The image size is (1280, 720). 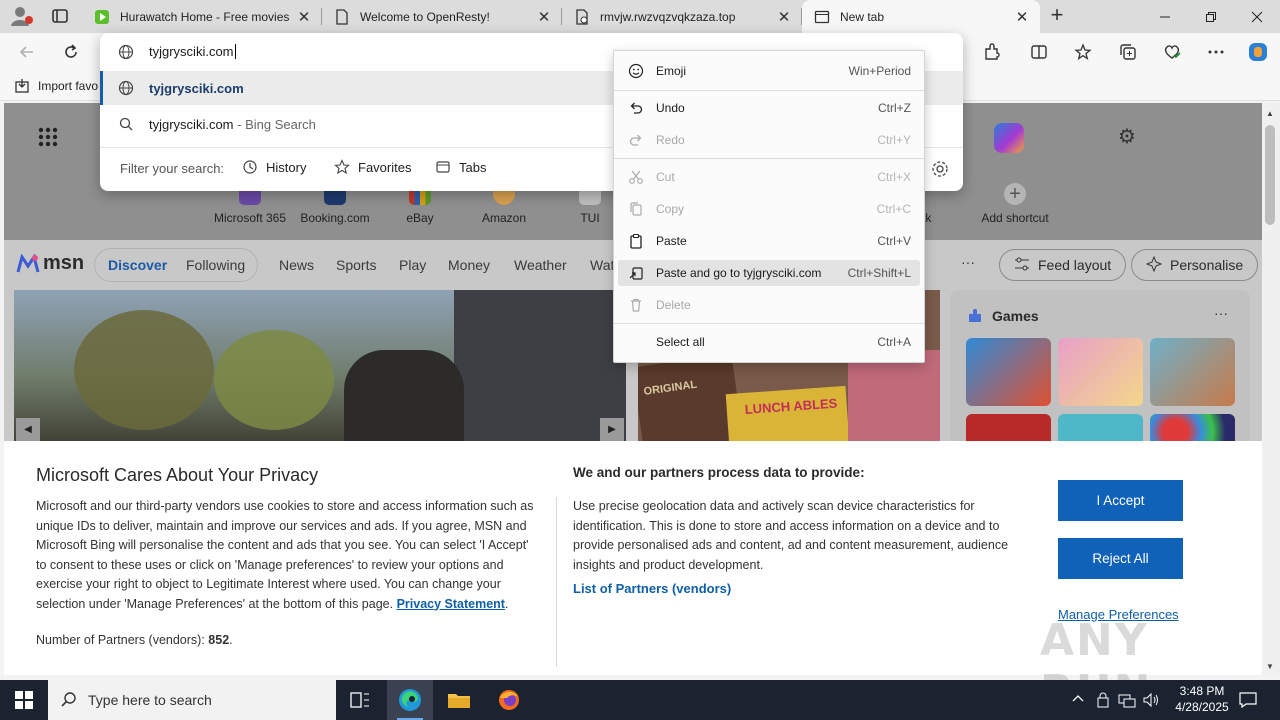 I want to click on menu-item-redo: Redo Ctrl+Y, so click(x=769, y=140).